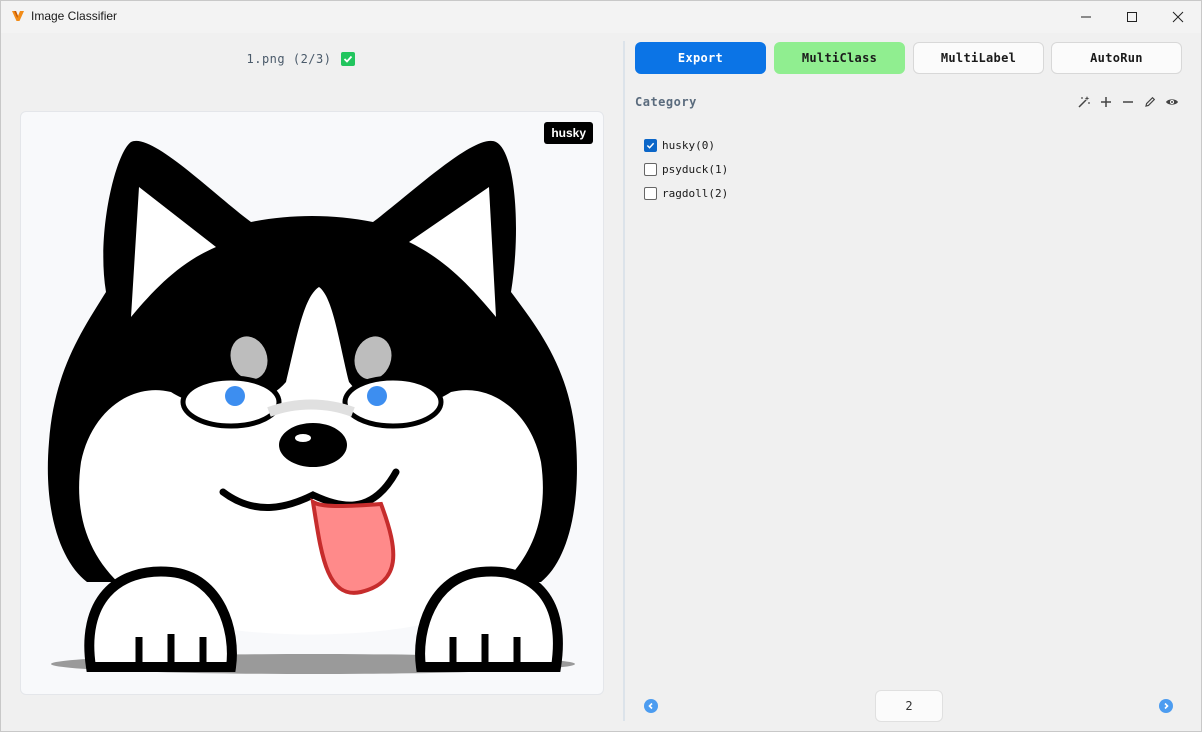 The width and height of the screenshot is (1202, 732). I want to click on page-number-input, so click(909, 706).